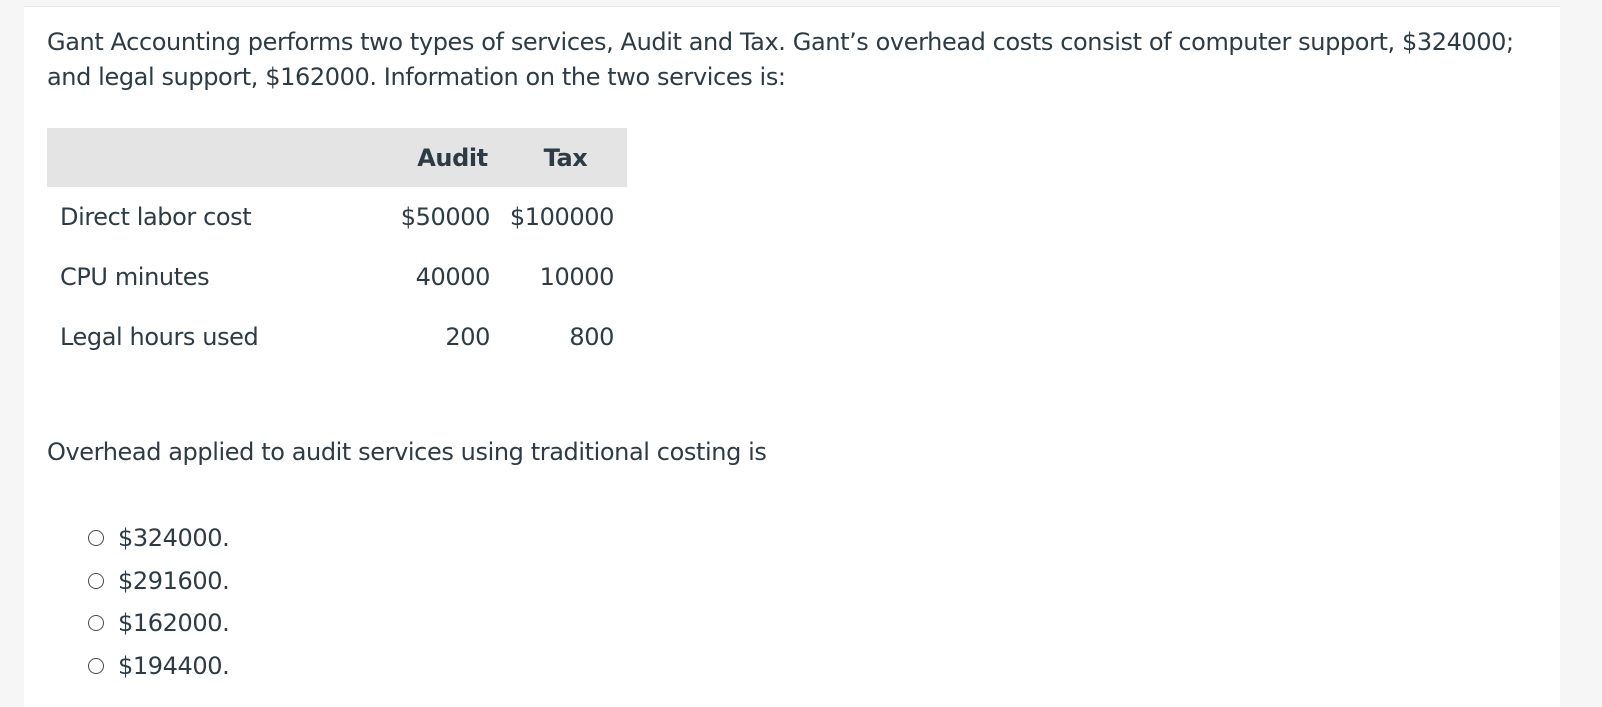 The width and height of the screenshot is (1602, 707). Describe the element at coordinates (565, 157) in the screenshot. I see `table-header-tax: Tax` at that location.